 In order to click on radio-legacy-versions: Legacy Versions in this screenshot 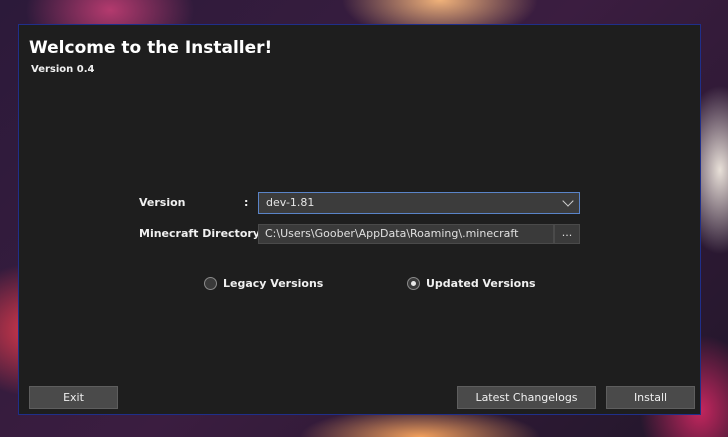, I will do `click(263, 283)`.